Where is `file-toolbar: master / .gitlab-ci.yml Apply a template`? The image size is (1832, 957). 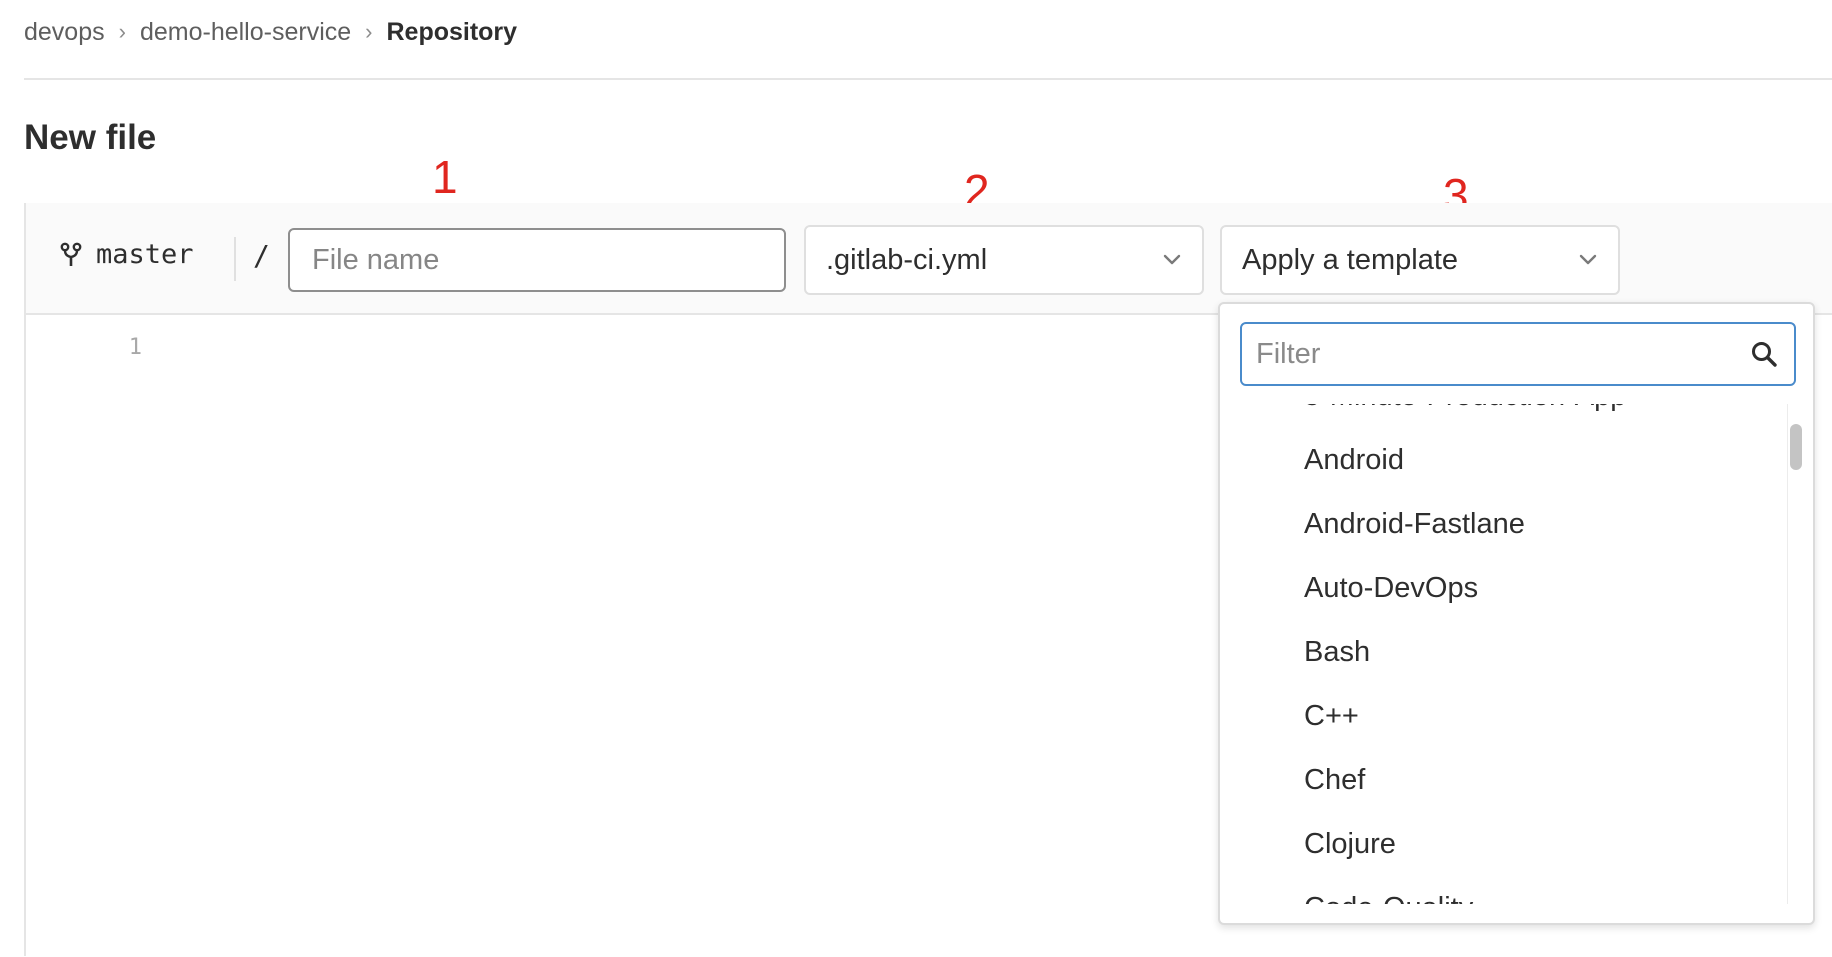
file-toolbar: master / .gitlab-ci.yml Apply a template is located at coordinates (929, 259).